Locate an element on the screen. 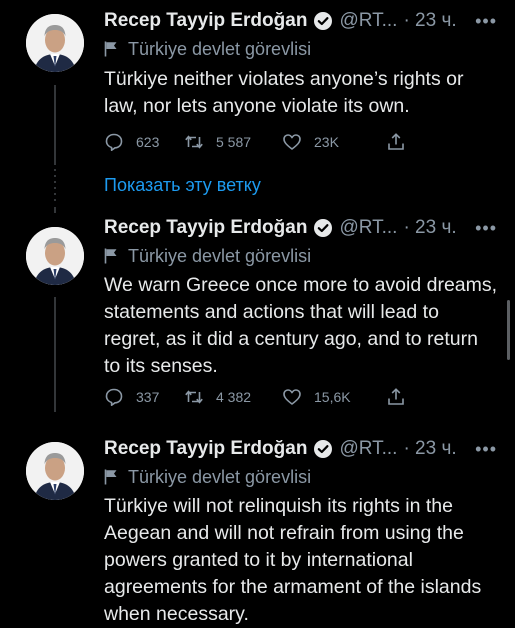 This screenshot has width=515, height=628. reply-button: 623 is located at coordinates (144, 142).